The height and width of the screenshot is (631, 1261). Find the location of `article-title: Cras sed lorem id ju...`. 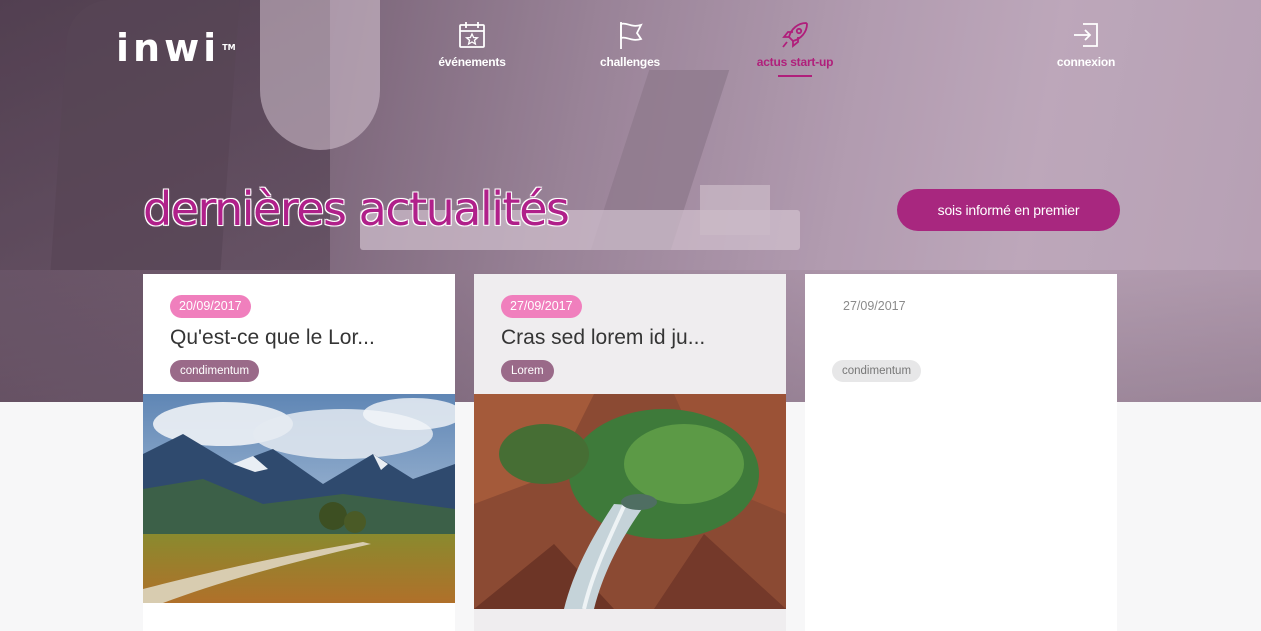

article-title: Cras sed lorem id ju... is located at coordinates (603, 338).